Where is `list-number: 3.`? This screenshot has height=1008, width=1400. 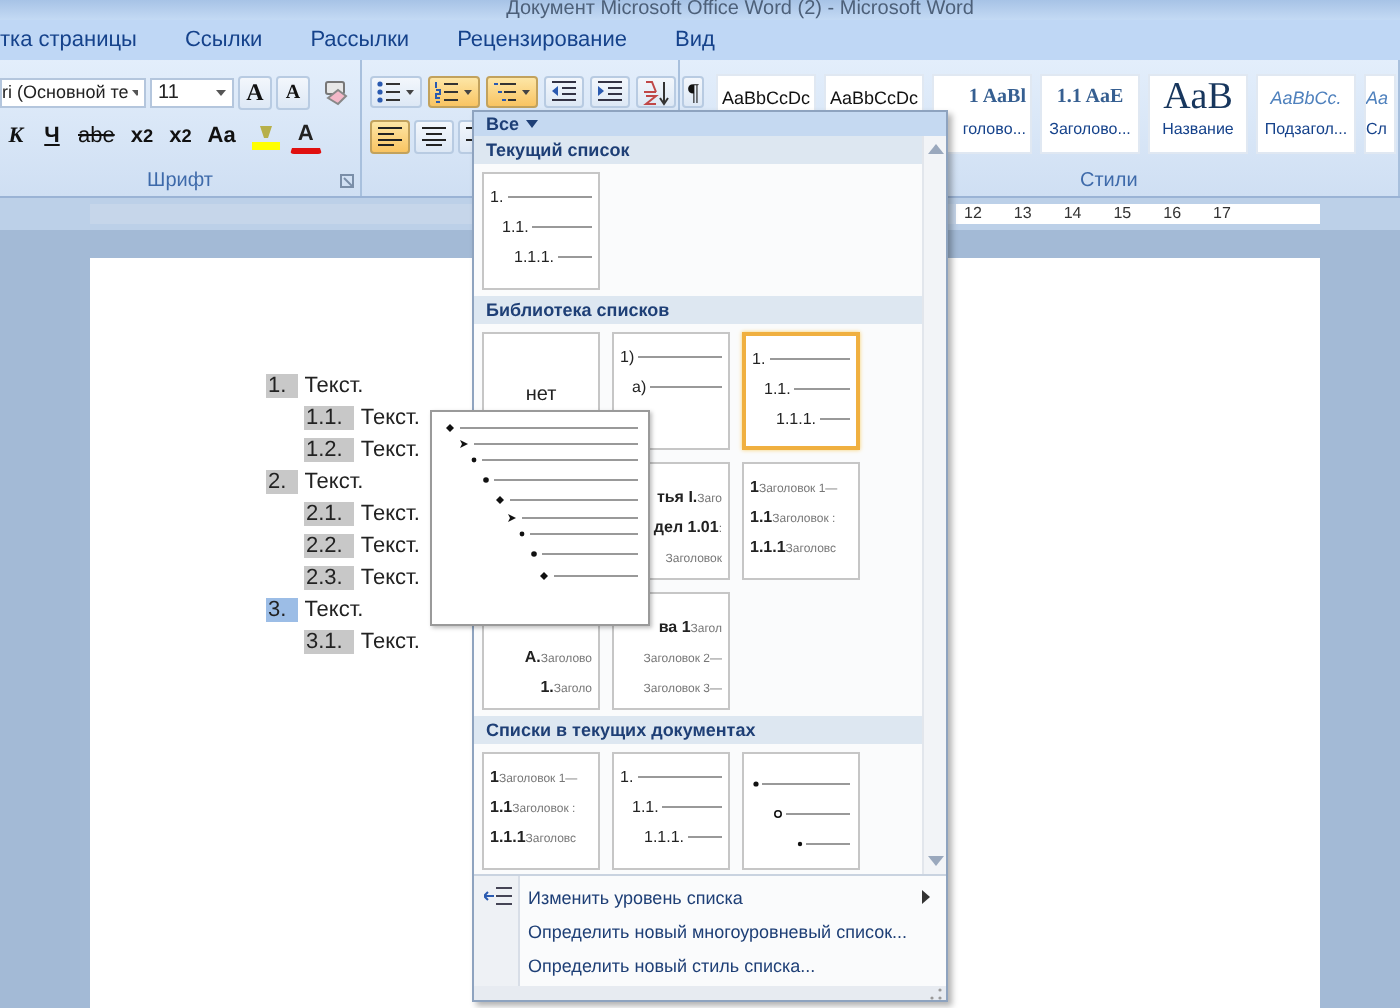
list-number: 3. is located at coordinates (282, 610).